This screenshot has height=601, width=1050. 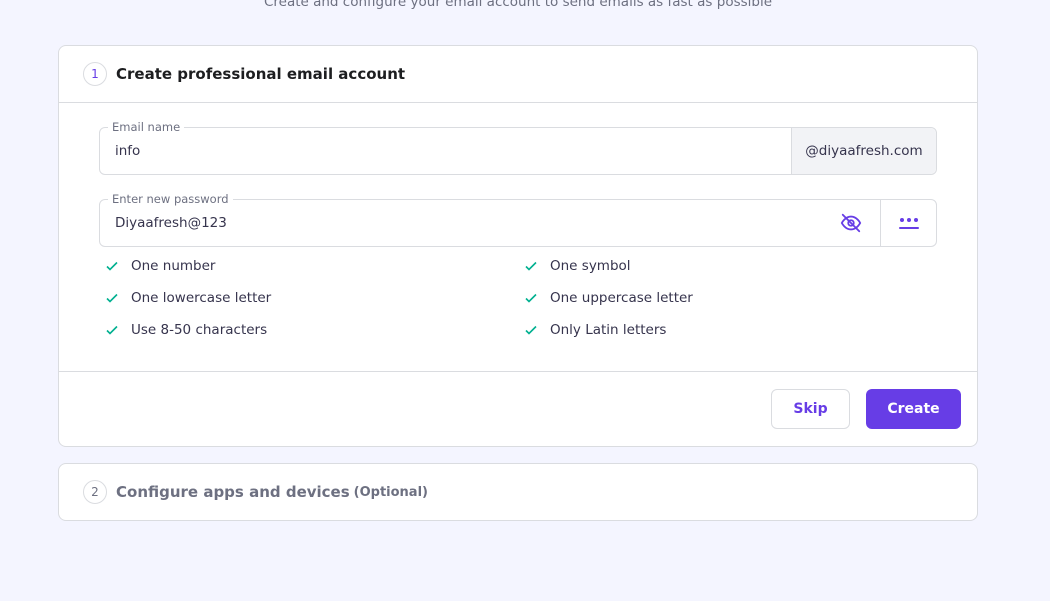 I want to click on step-title: Create professional email account, so click(x=261, y=74).